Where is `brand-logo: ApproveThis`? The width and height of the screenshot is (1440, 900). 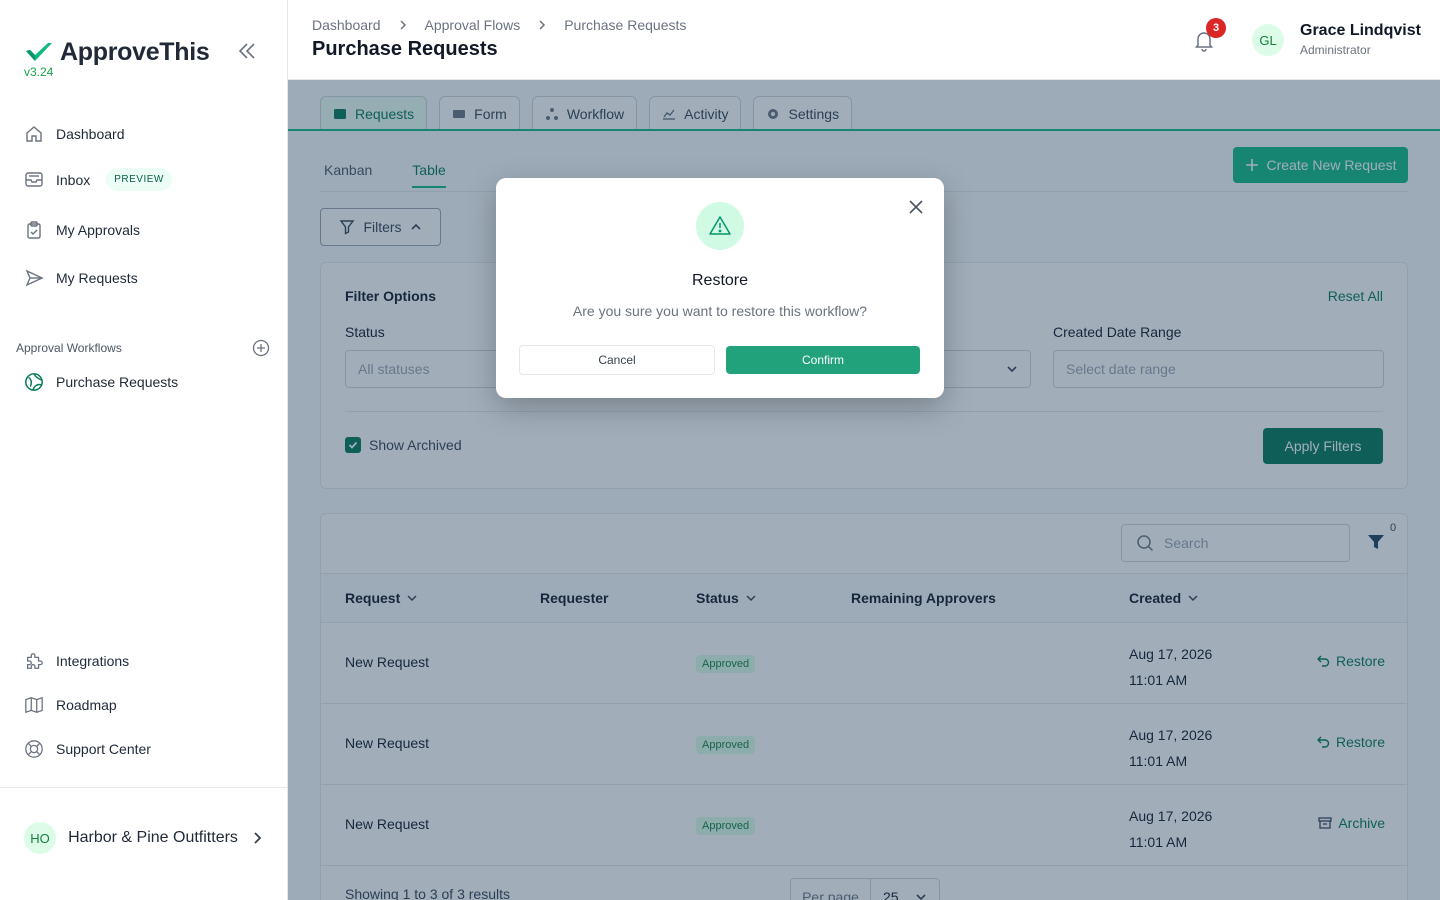 brand-logo: ApproveThis is located at coordinates (117, 52).